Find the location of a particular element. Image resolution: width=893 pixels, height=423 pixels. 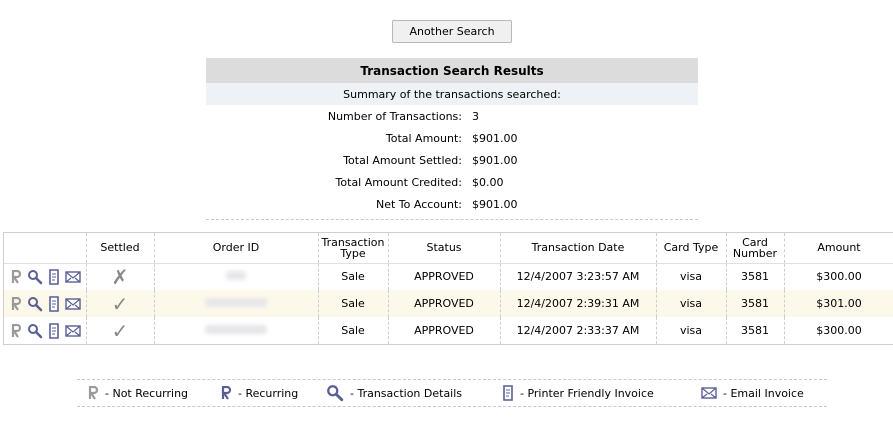

another-search-button: Another Search is located at coordinates (452, 31).